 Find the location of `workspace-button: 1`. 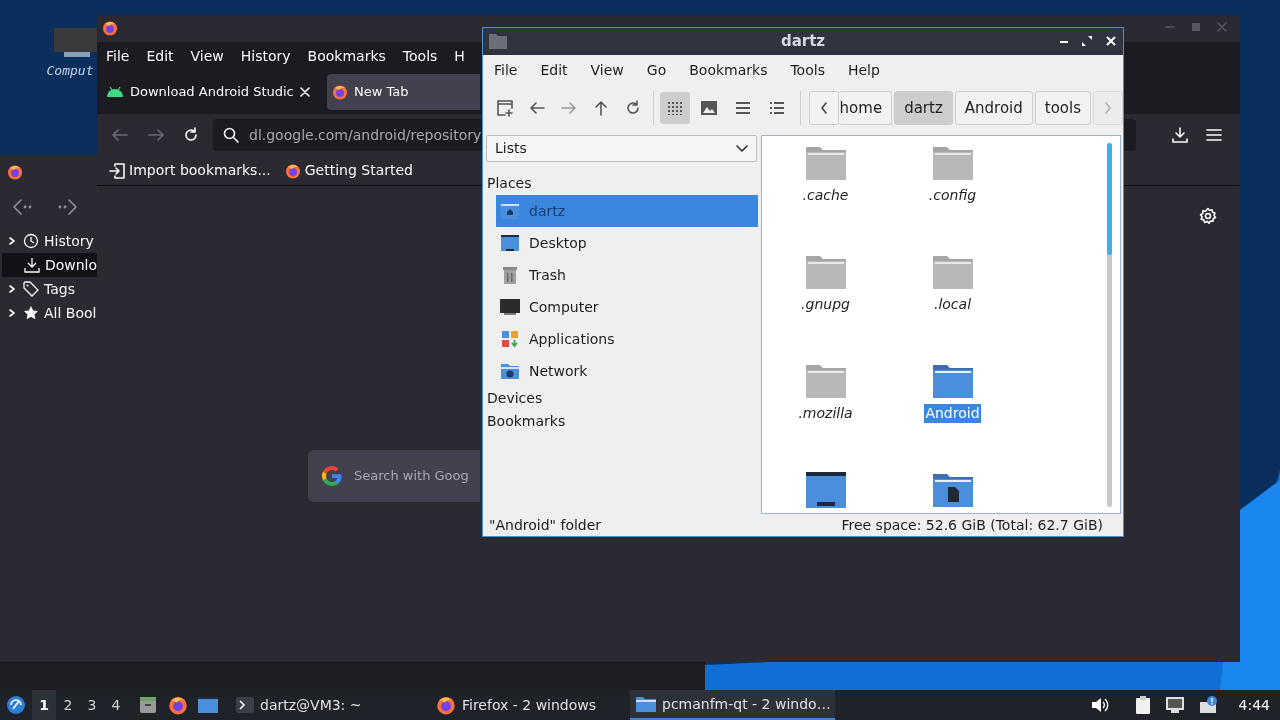

workspace-button: 1 is located at coordinates (44, 705).